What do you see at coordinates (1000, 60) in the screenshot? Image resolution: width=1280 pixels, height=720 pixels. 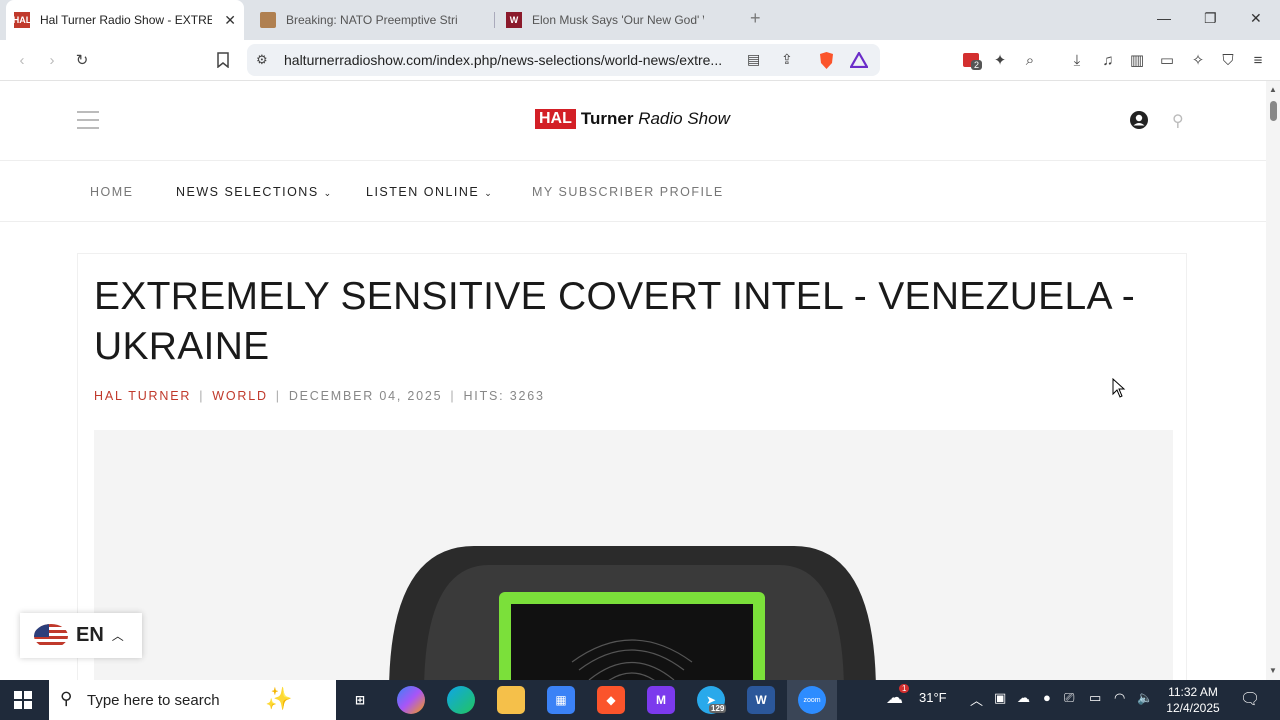 I see `extensions-icon: ✦` at bounding box center [1000, 60].